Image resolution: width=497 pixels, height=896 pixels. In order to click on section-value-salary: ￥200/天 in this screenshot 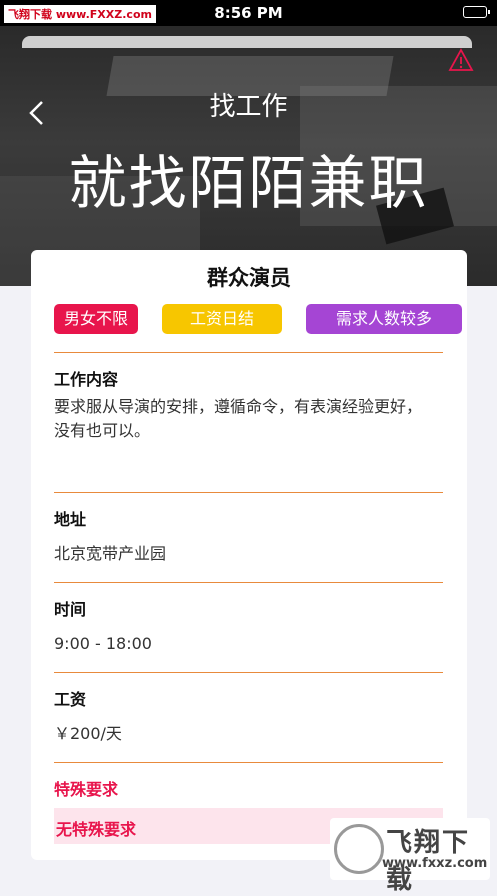, I will do `click(88, 733)`.